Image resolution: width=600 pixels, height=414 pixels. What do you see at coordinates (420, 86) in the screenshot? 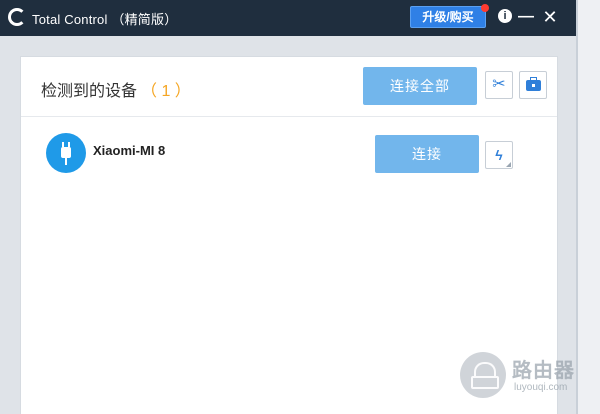
I see `connect-all-button: 连接全部` at bounding box center [420, 86].